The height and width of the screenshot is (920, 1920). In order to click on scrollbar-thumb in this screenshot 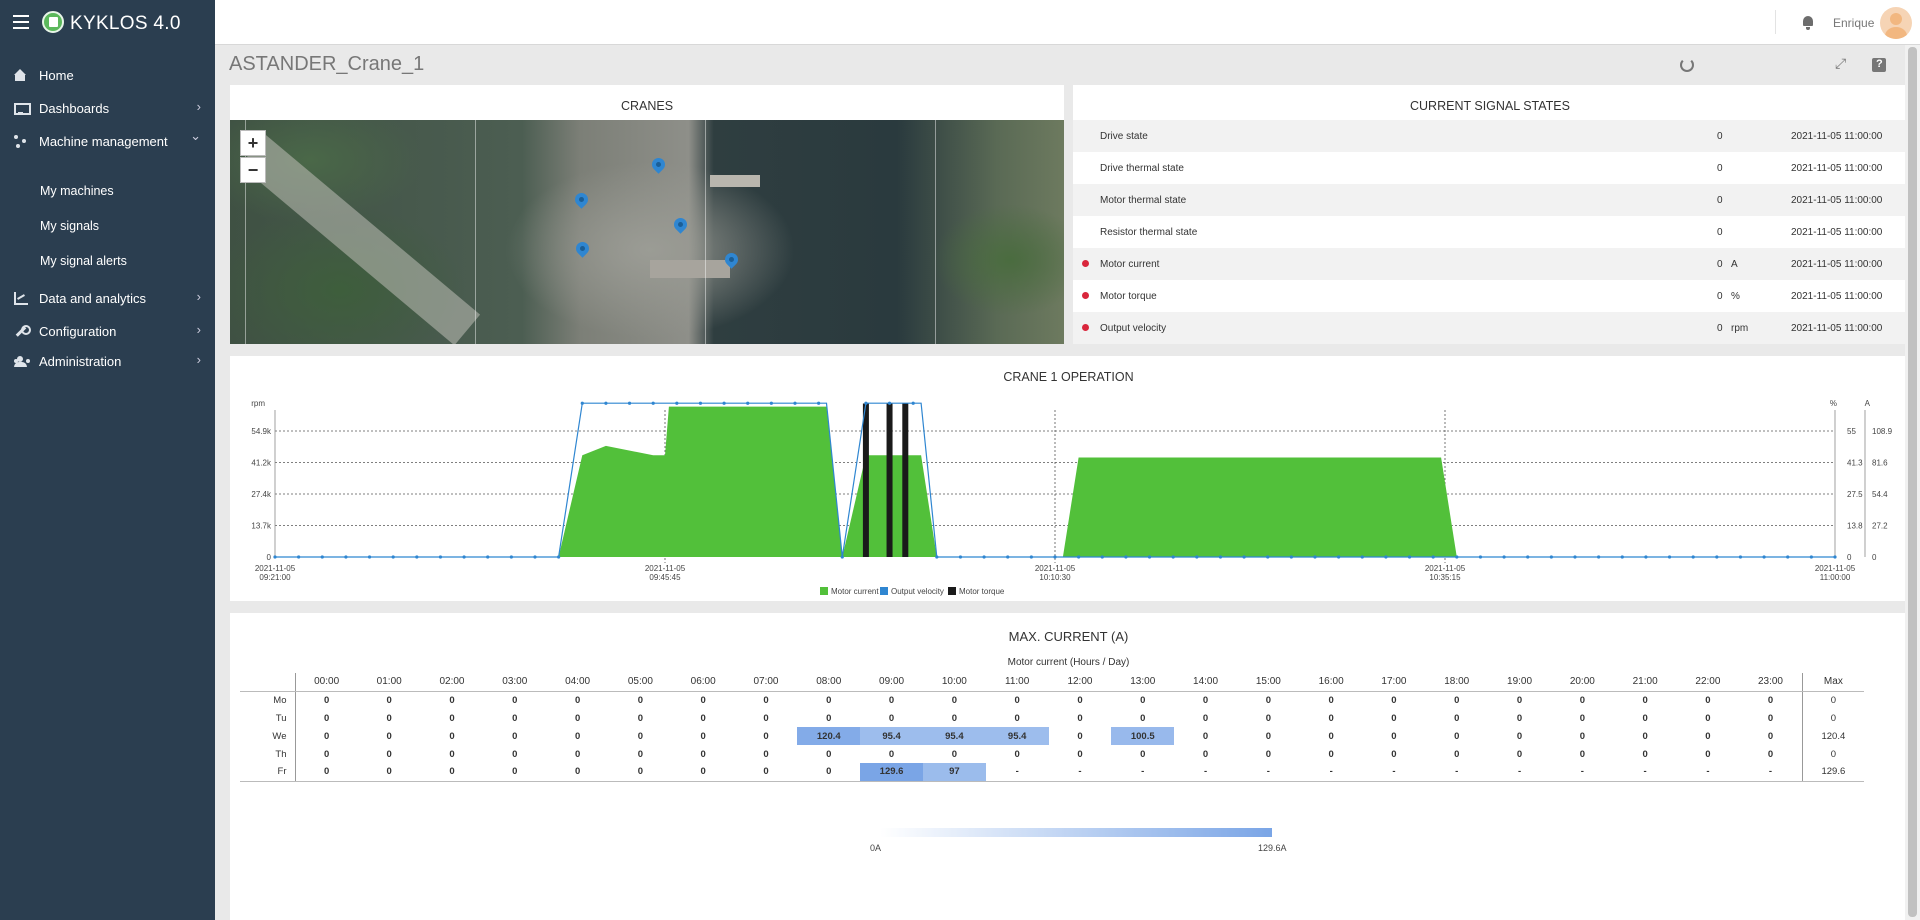, I will do `click(1912, 482)`.